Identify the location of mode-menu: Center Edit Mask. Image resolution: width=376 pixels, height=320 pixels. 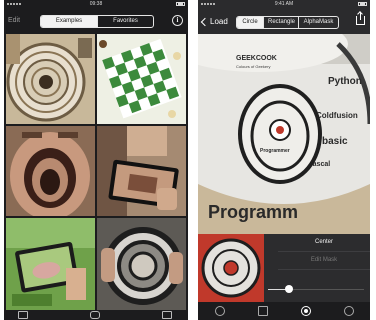
(324, 252).